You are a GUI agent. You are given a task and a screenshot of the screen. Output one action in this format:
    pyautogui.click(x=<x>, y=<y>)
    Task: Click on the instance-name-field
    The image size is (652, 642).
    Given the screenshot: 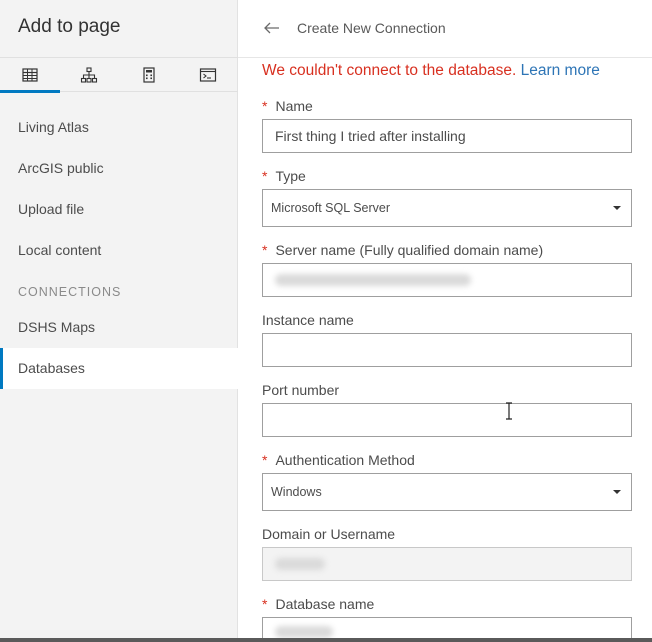 What is the action you would take?
    pyautogui.click(x=447, y=350)
    